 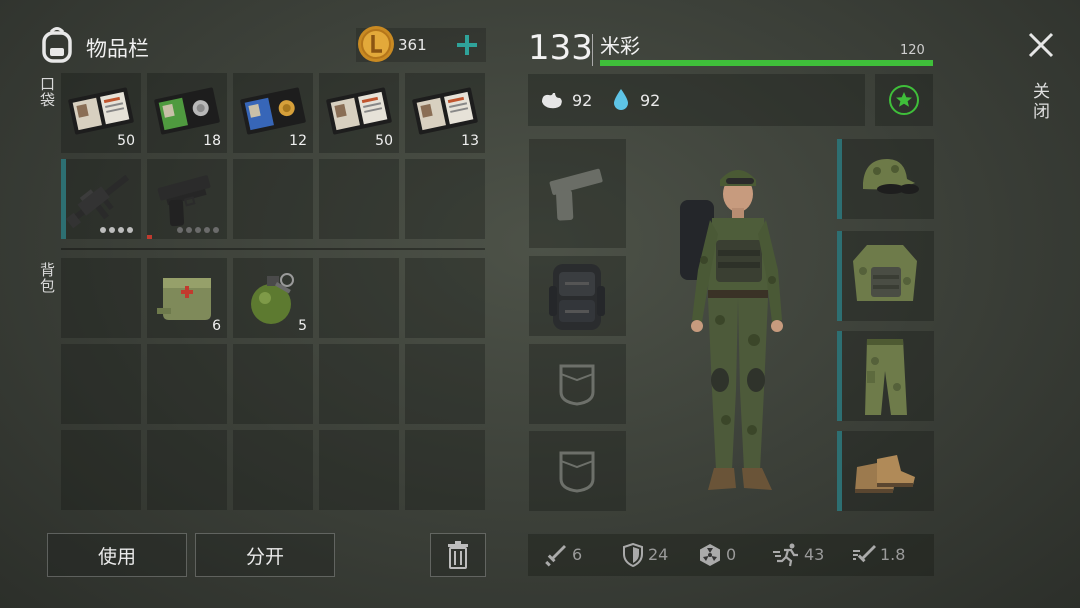 I want to click on hp-bar-fill, so click(x=766, y=63).